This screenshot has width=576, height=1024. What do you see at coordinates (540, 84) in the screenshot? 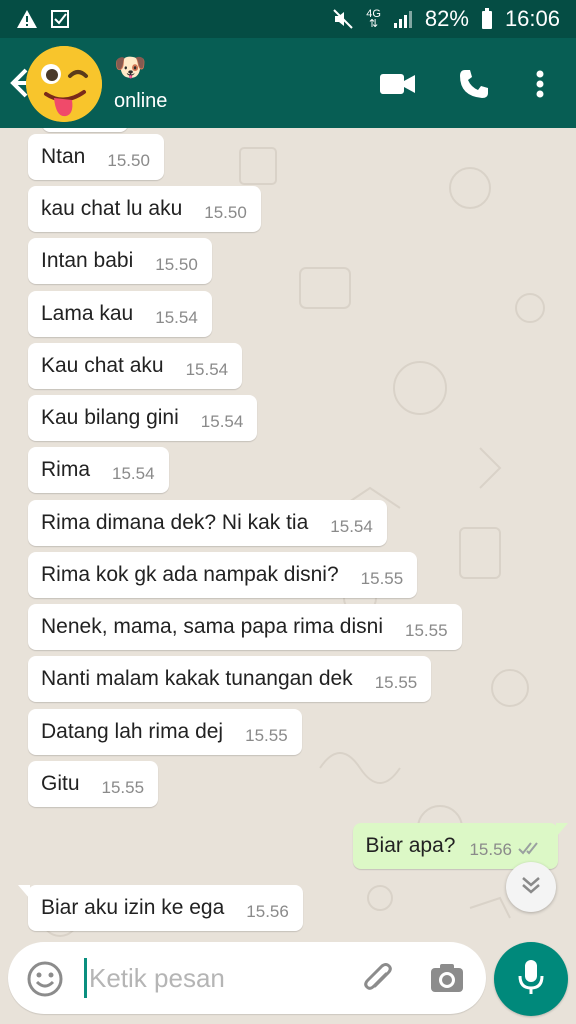
I see `more-options-icon` at bounding box center [540, 84].